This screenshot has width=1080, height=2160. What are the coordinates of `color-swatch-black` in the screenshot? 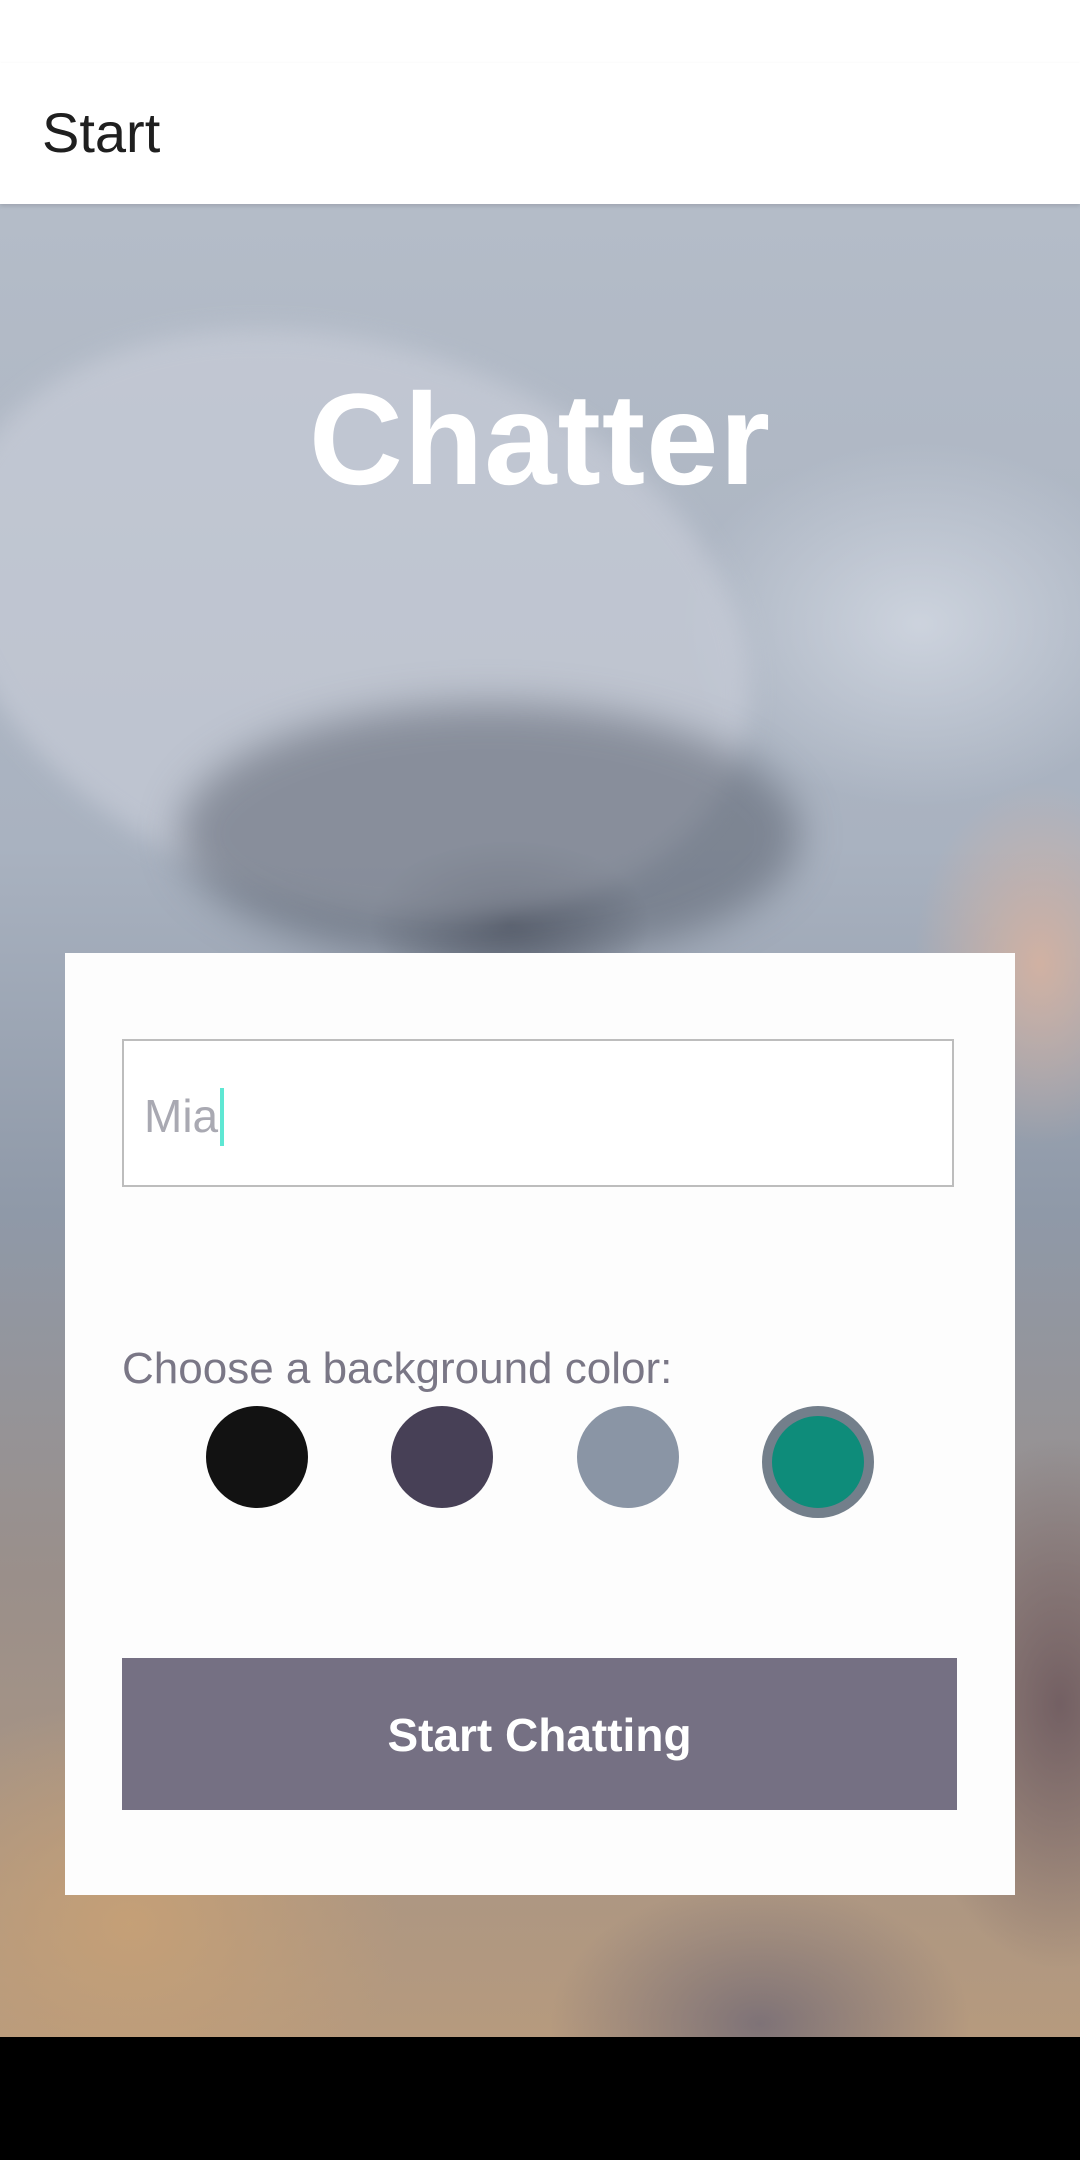 It's located at (257, 1457).